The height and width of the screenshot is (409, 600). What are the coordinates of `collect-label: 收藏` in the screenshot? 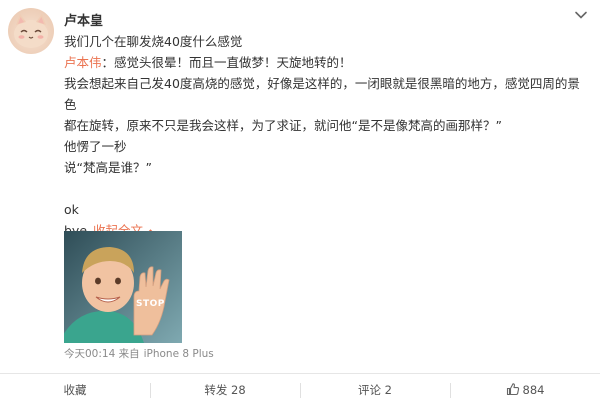 It's located at (75, 390).